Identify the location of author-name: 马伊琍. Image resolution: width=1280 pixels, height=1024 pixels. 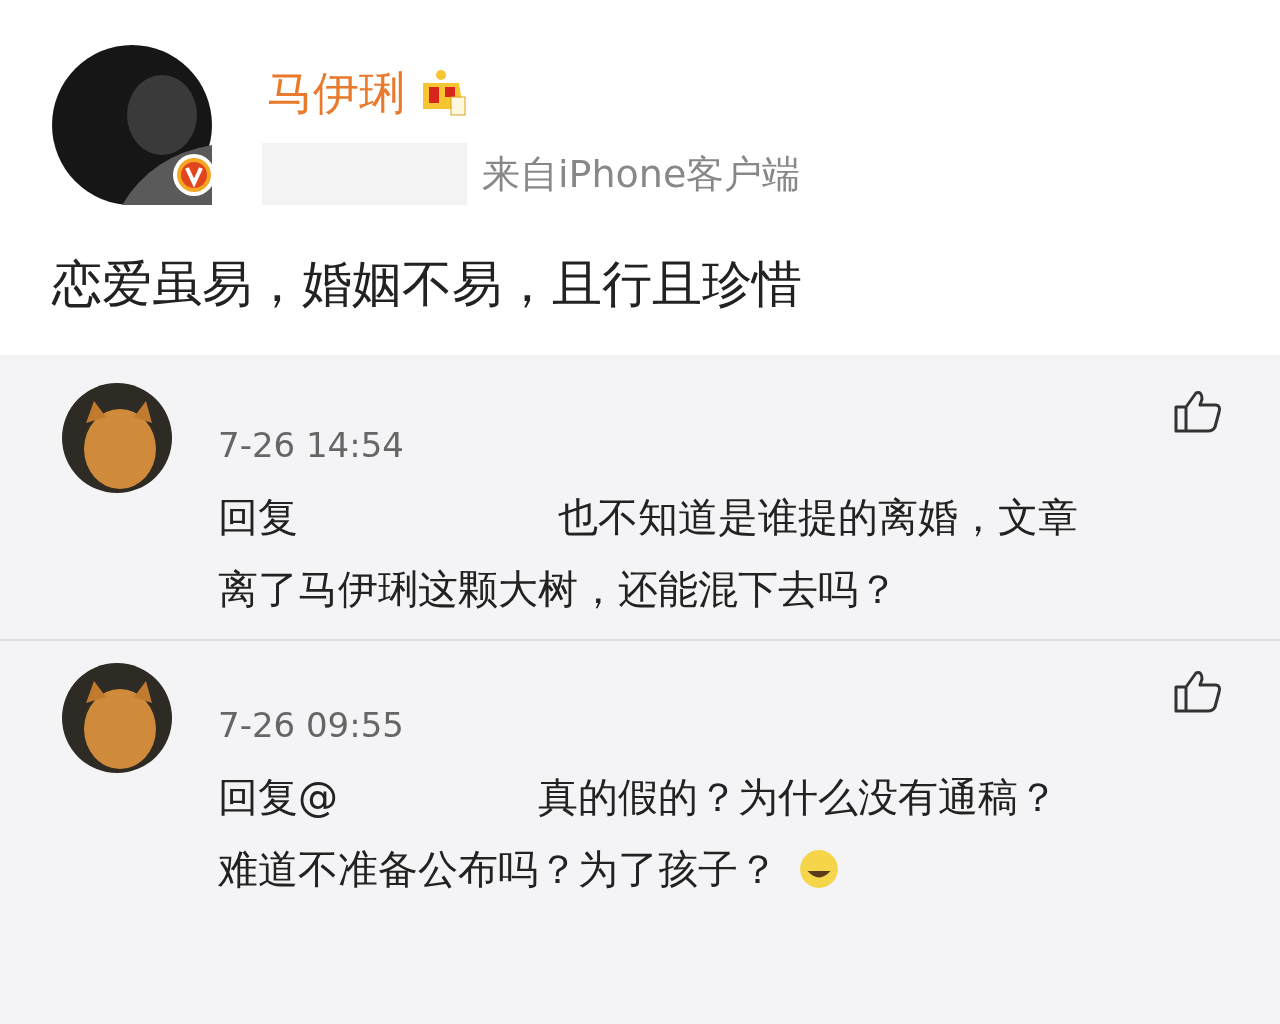
(336, 94).